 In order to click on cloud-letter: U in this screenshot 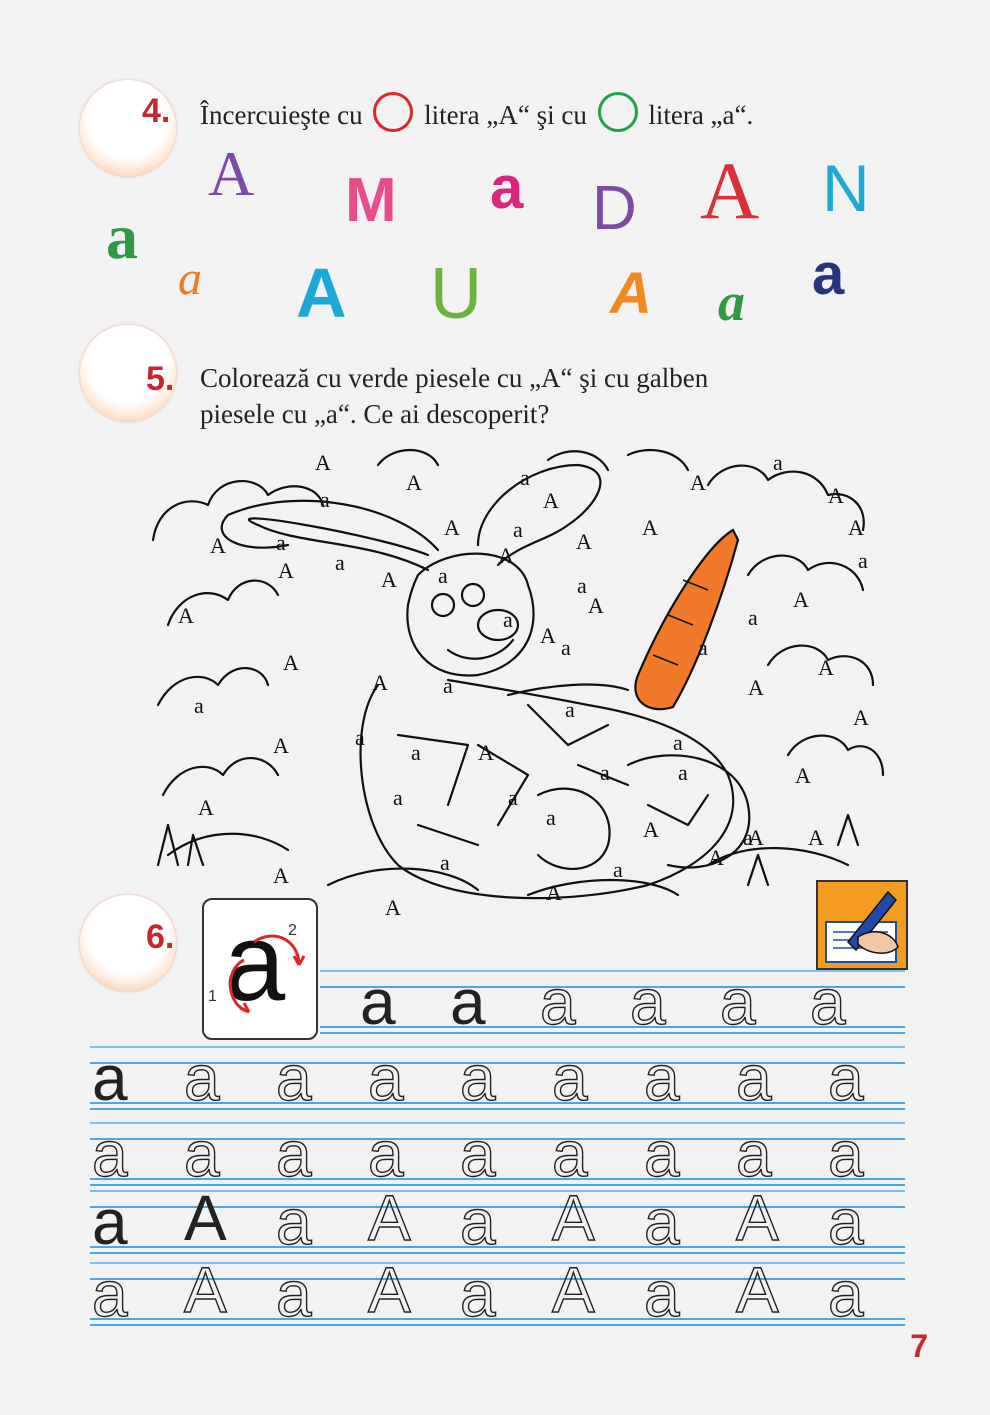, I will do `click(456, 294)`.